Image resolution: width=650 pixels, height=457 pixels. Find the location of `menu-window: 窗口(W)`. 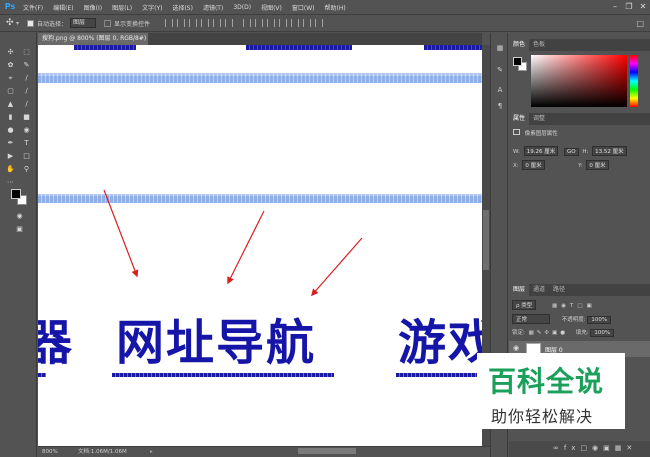

menu-window: 窗口(W) is located at coordinates (303, 7).